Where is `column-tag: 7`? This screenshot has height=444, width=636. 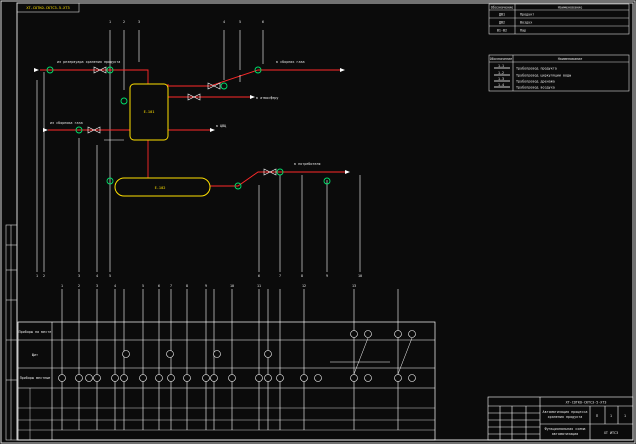
column-tag: 7 is located at coordinates (171, 286).